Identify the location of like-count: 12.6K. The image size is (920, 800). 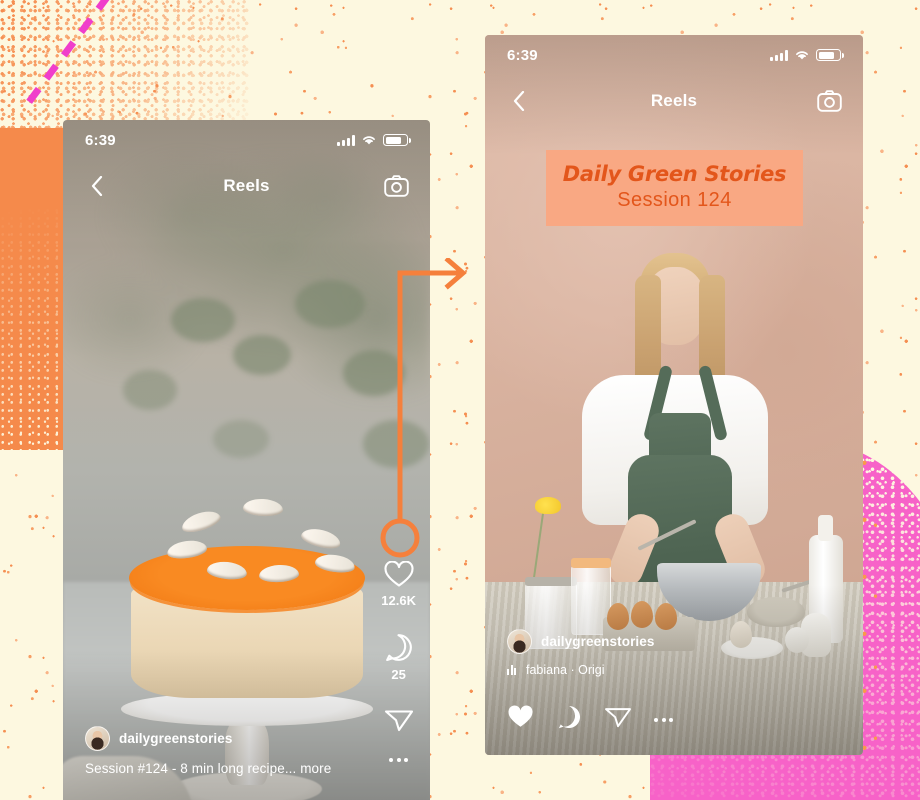
(398, 600).